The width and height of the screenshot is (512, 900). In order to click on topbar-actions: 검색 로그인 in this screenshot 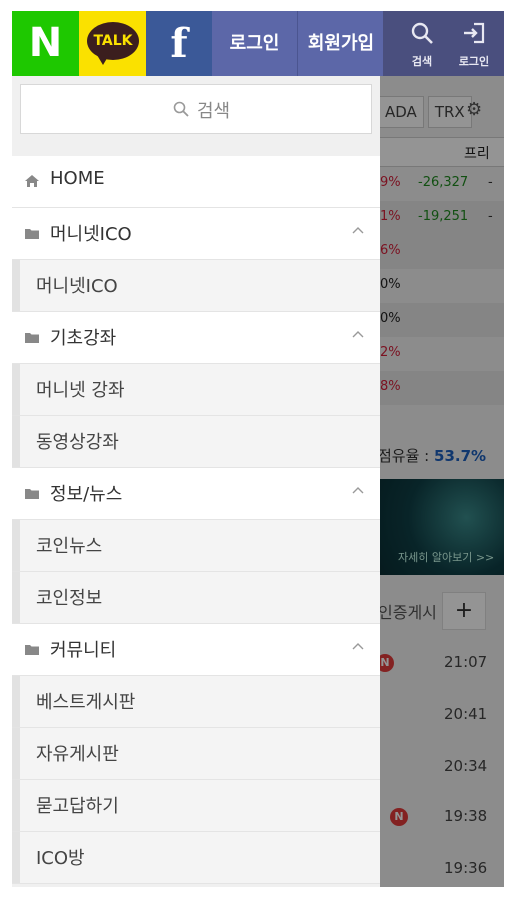, I will do `click(443, 43)`.